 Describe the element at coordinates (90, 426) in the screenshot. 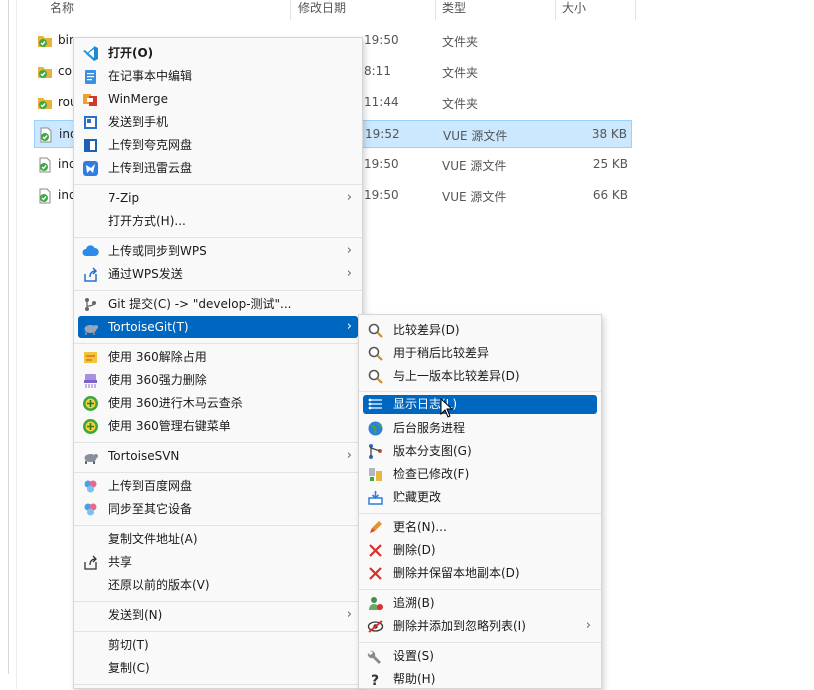

I see `manage-icon` at that location.